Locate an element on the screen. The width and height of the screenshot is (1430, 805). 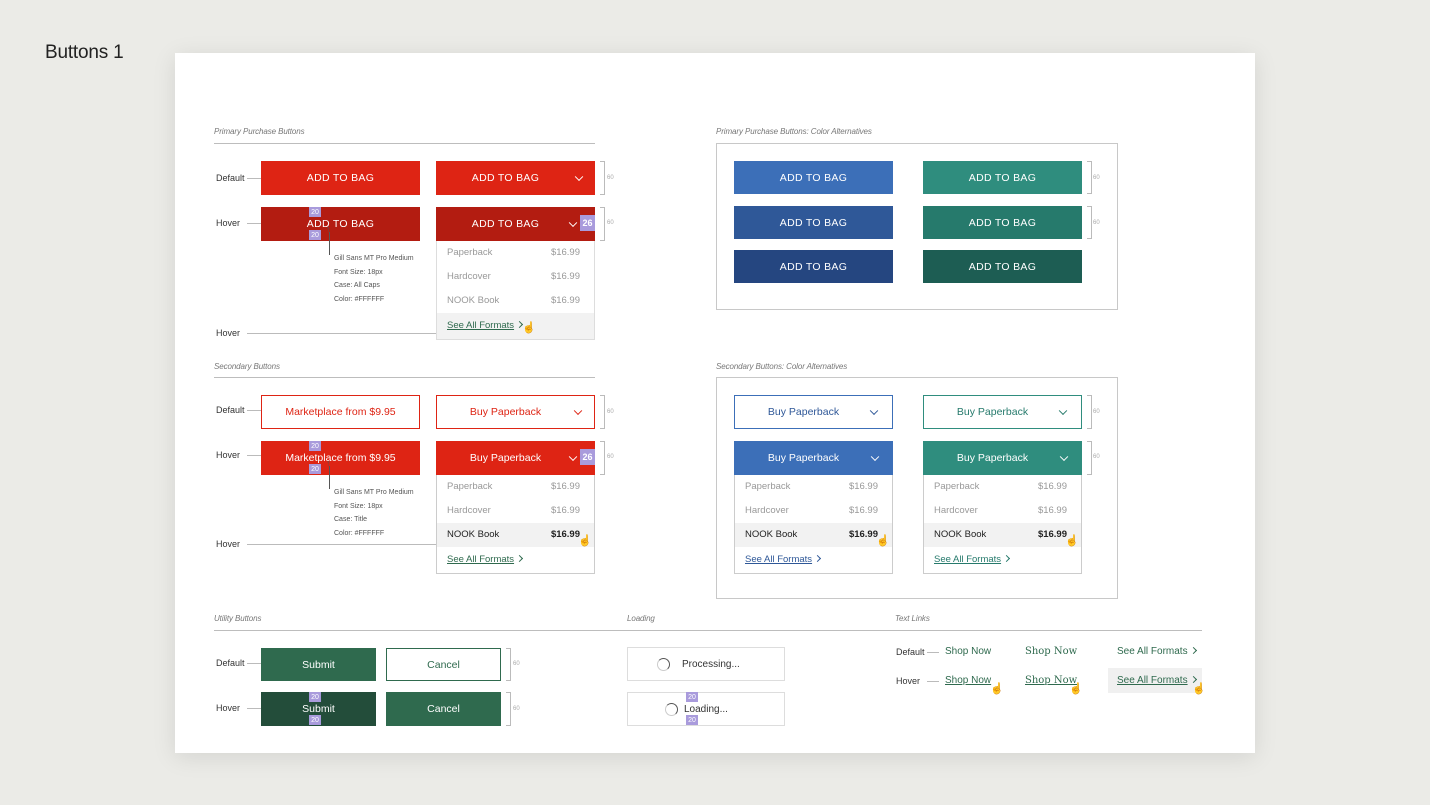
submit-button: Submit is located at coordinates (318, 664).